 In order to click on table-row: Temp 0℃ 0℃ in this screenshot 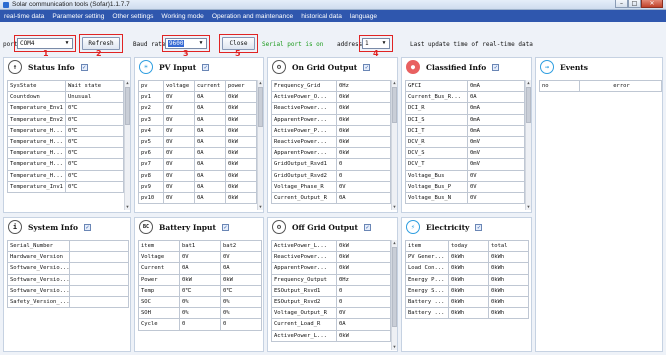, I will do `click(200, 290)`.